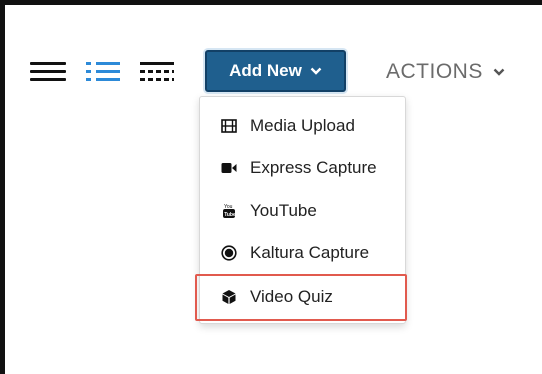 The height and width of the screenshot is (374, 542). Describe the element at coordinates (229, 211) in the screenshot. I see `youtube-icon: You Tube` at that location.